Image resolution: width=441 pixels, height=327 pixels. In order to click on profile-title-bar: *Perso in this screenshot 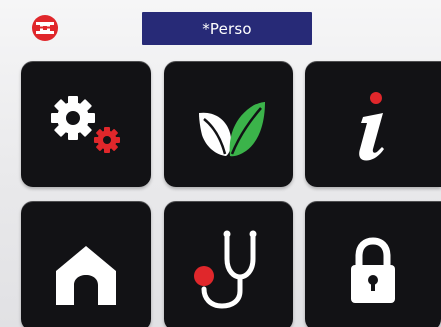, I will do `click(227, 28)`.